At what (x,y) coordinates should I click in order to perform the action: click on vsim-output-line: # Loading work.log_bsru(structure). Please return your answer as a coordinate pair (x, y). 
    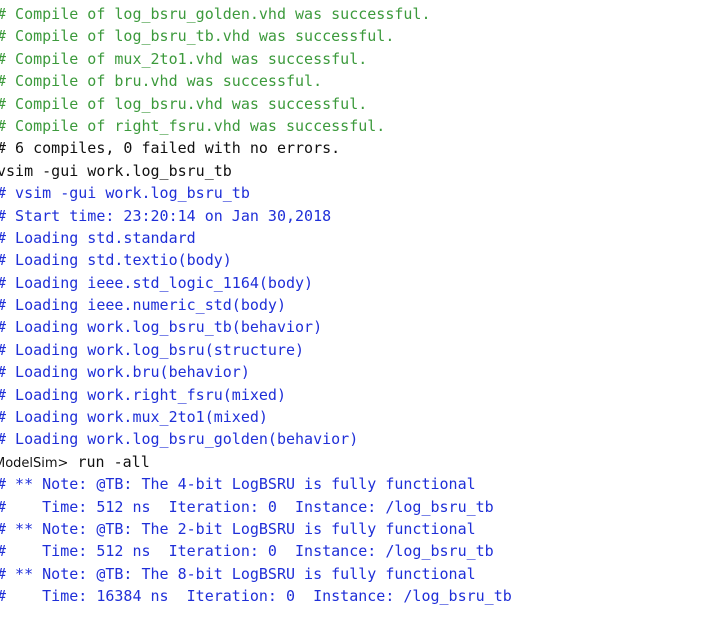
    Looking at the image, I should click on (152, 349).